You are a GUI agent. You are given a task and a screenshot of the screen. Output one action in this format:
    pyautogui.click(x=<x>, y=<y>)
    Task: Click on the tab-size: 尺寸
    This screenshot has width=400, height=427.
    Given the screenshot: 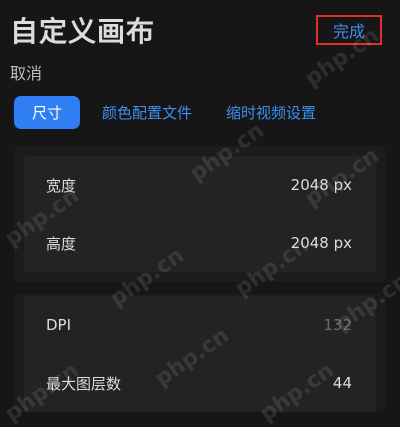 What is the action you would take?
    pyautogui.click(x=47, y=112)
    